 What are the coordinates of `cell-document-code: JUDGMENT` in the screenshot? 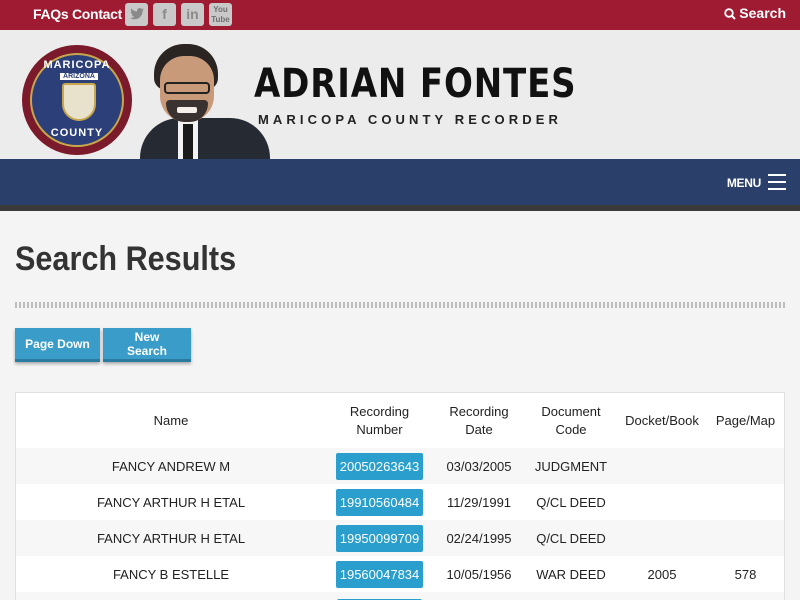 It's located at (571, 466).